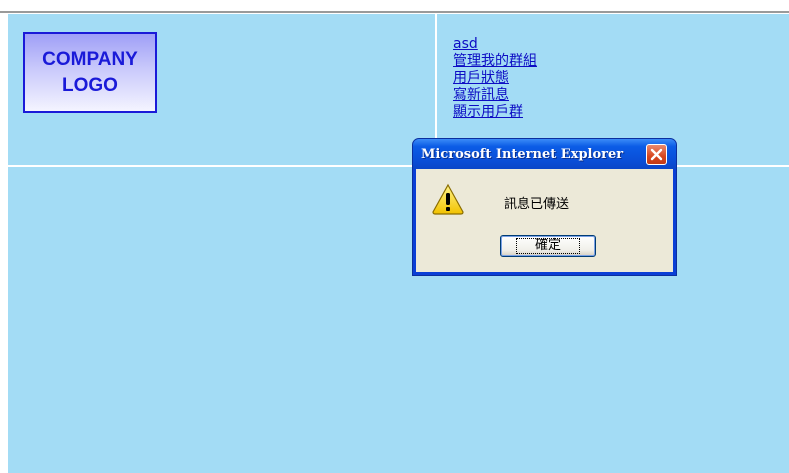  I want to click on close-icon, so click(656, 154).